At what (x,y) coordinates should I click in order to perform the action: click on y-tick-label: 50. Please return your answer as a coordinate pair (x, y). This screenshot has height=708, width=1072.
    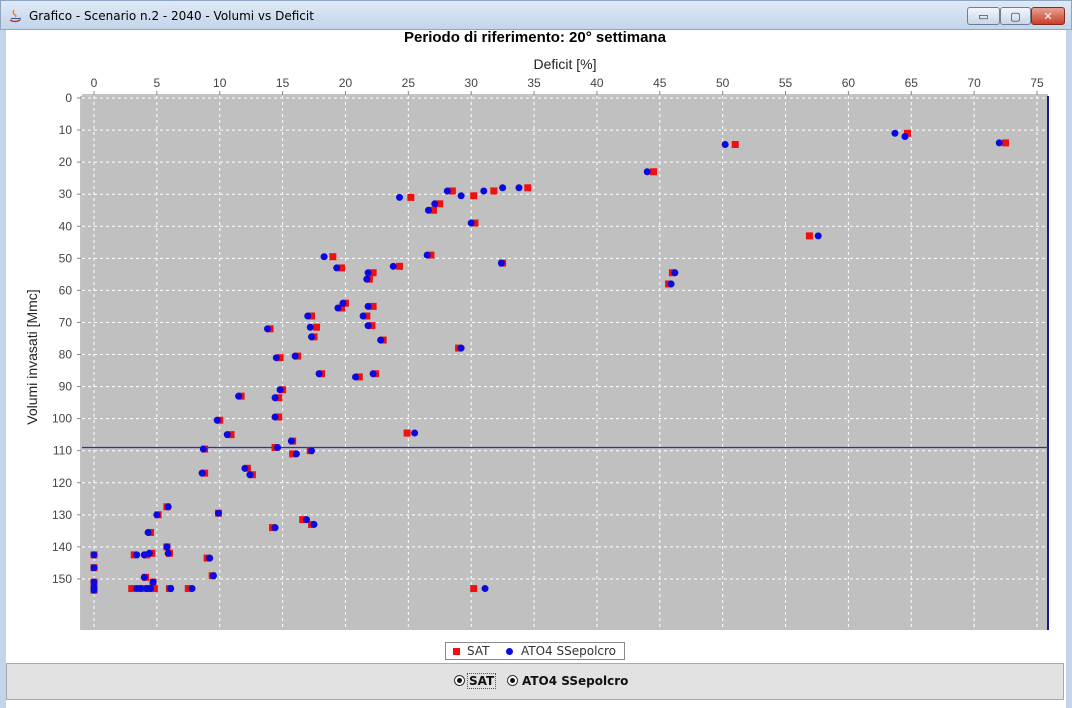
    Looking at the image, I should click on (66, 258).